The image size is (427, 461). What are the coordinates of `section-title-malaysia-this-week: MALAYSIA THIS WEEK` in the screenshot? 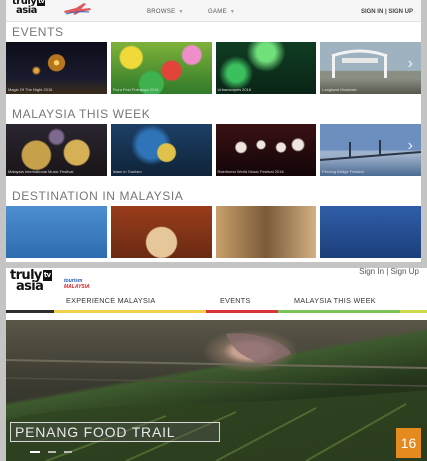 It's located at (81, 114).